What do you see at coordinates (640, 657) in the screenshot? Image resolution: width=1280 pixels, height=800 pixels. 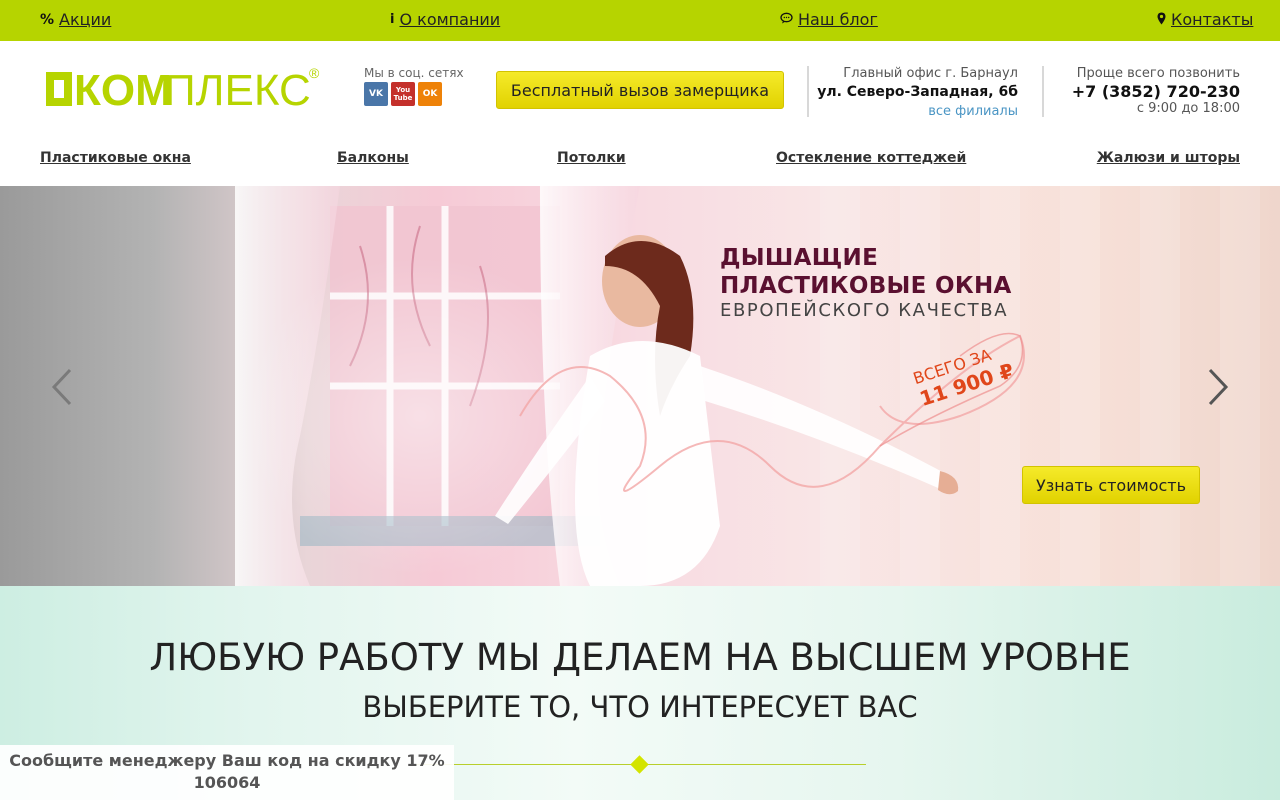 I see `section-title: ЛЮБУЮ РАБОТУ МЫ ДЕЛАЕМ НА ВЫСШЕМ УРОВНЕ` at bounding box center [640, 657].